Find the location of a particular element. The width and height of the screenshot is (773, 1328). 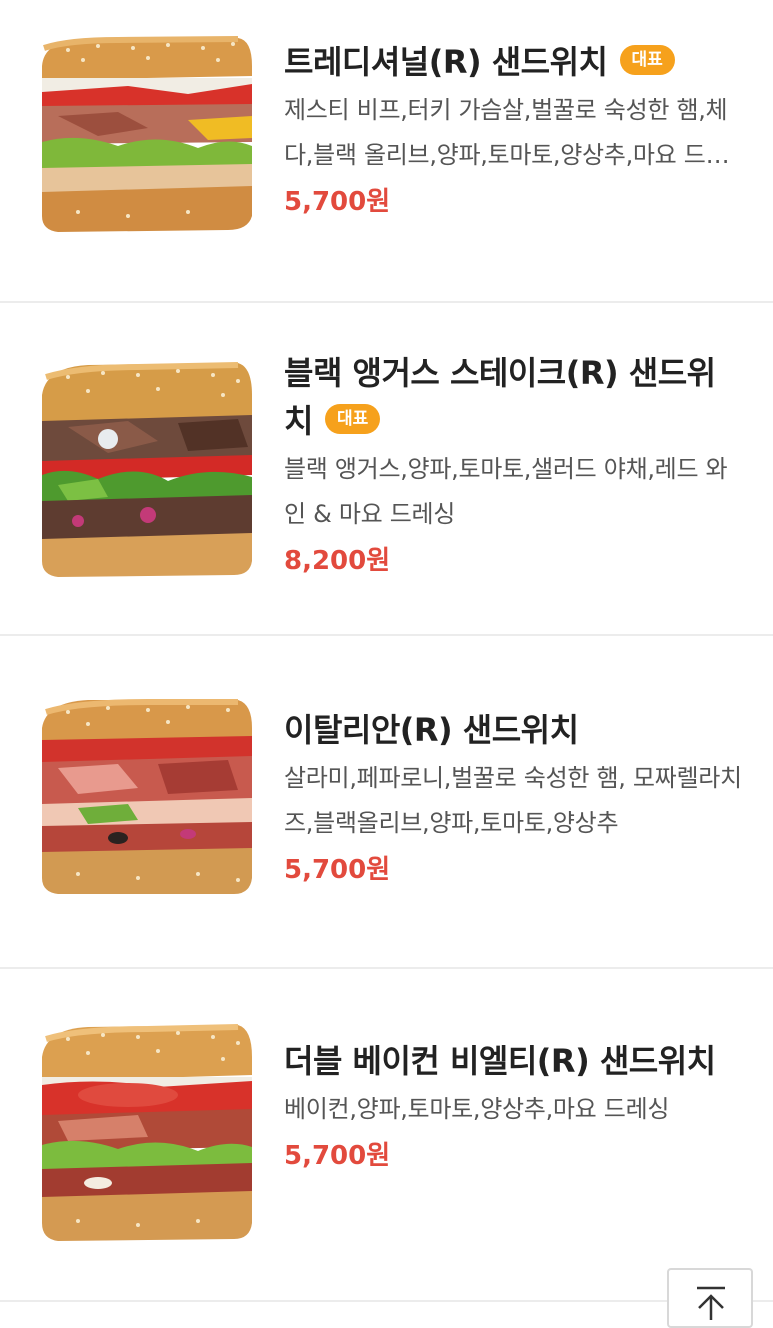

menu-title-text: 더블 베이컨 비엘티(R) 샌드위치 is located at coordinates (500, 1061).